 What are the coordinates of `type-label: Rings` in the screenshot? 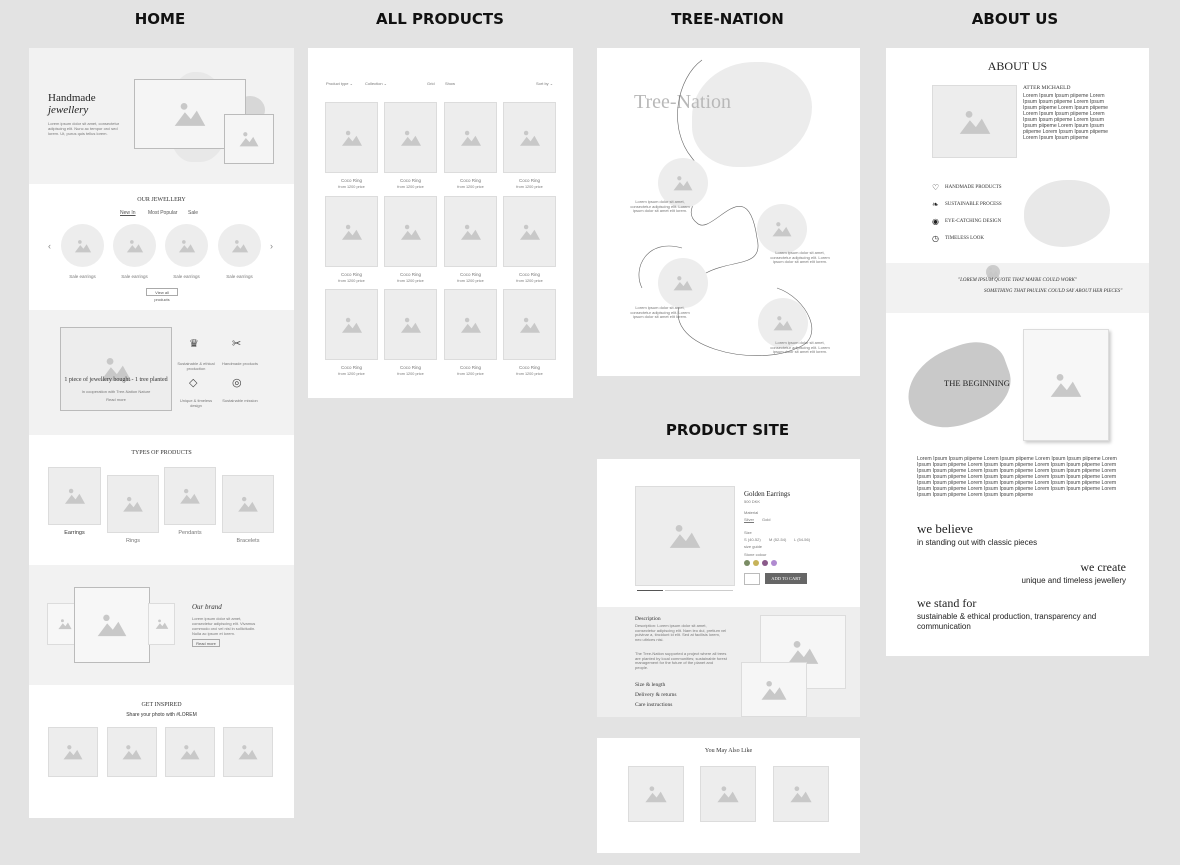 It's located at (133, 541).